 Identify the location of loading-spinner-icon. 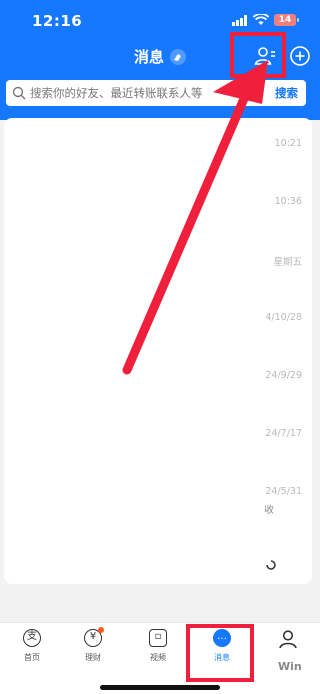
(271, 565).